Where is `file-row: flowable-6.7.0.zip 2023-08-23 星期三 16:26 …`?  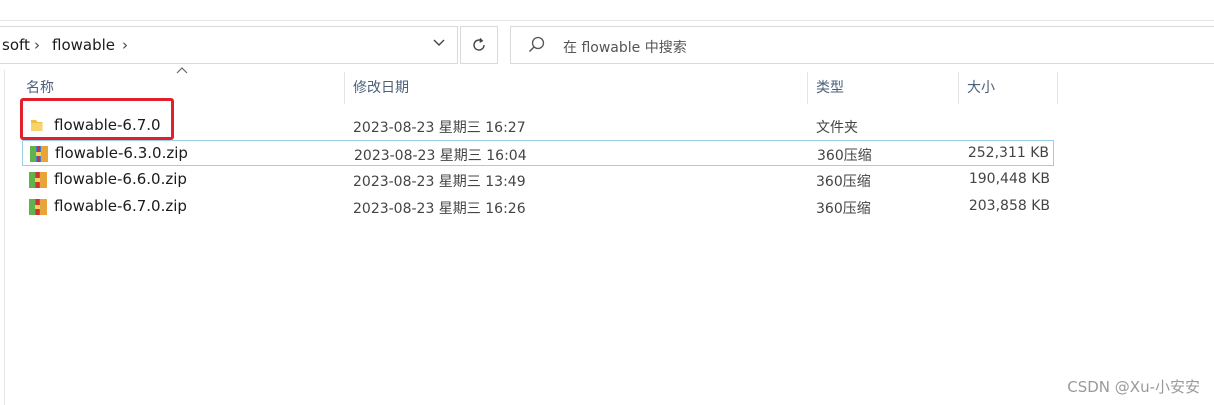 file-row: flowable-6.7.0.zip 2023-08-23 星期三 16:26 … is located at coordinates (538, 207).